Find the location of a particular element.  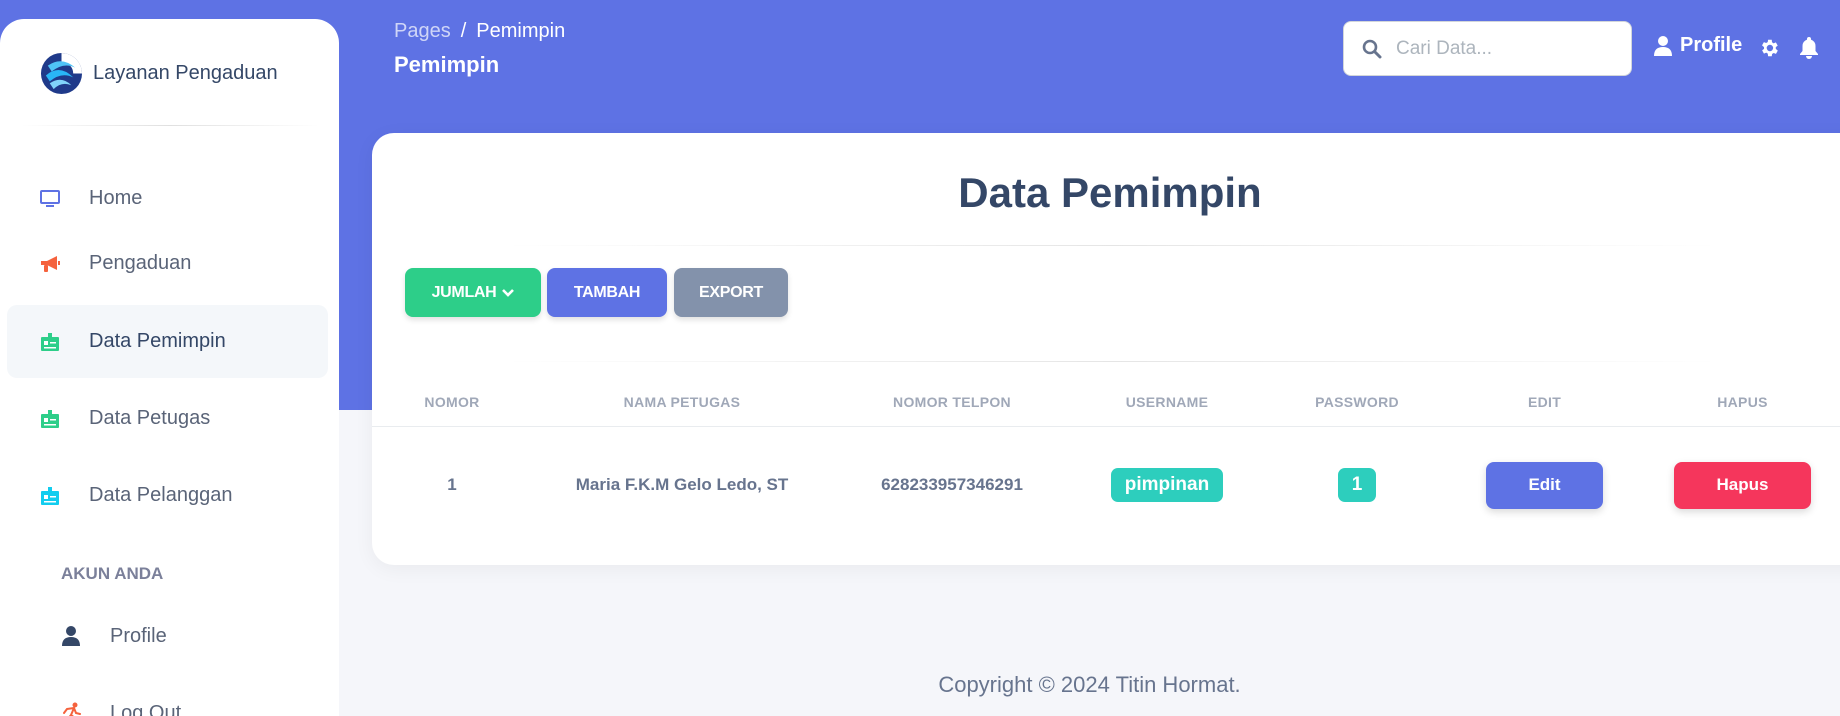

breadcrumb-root: Pages is located at coordinates (422, 31).